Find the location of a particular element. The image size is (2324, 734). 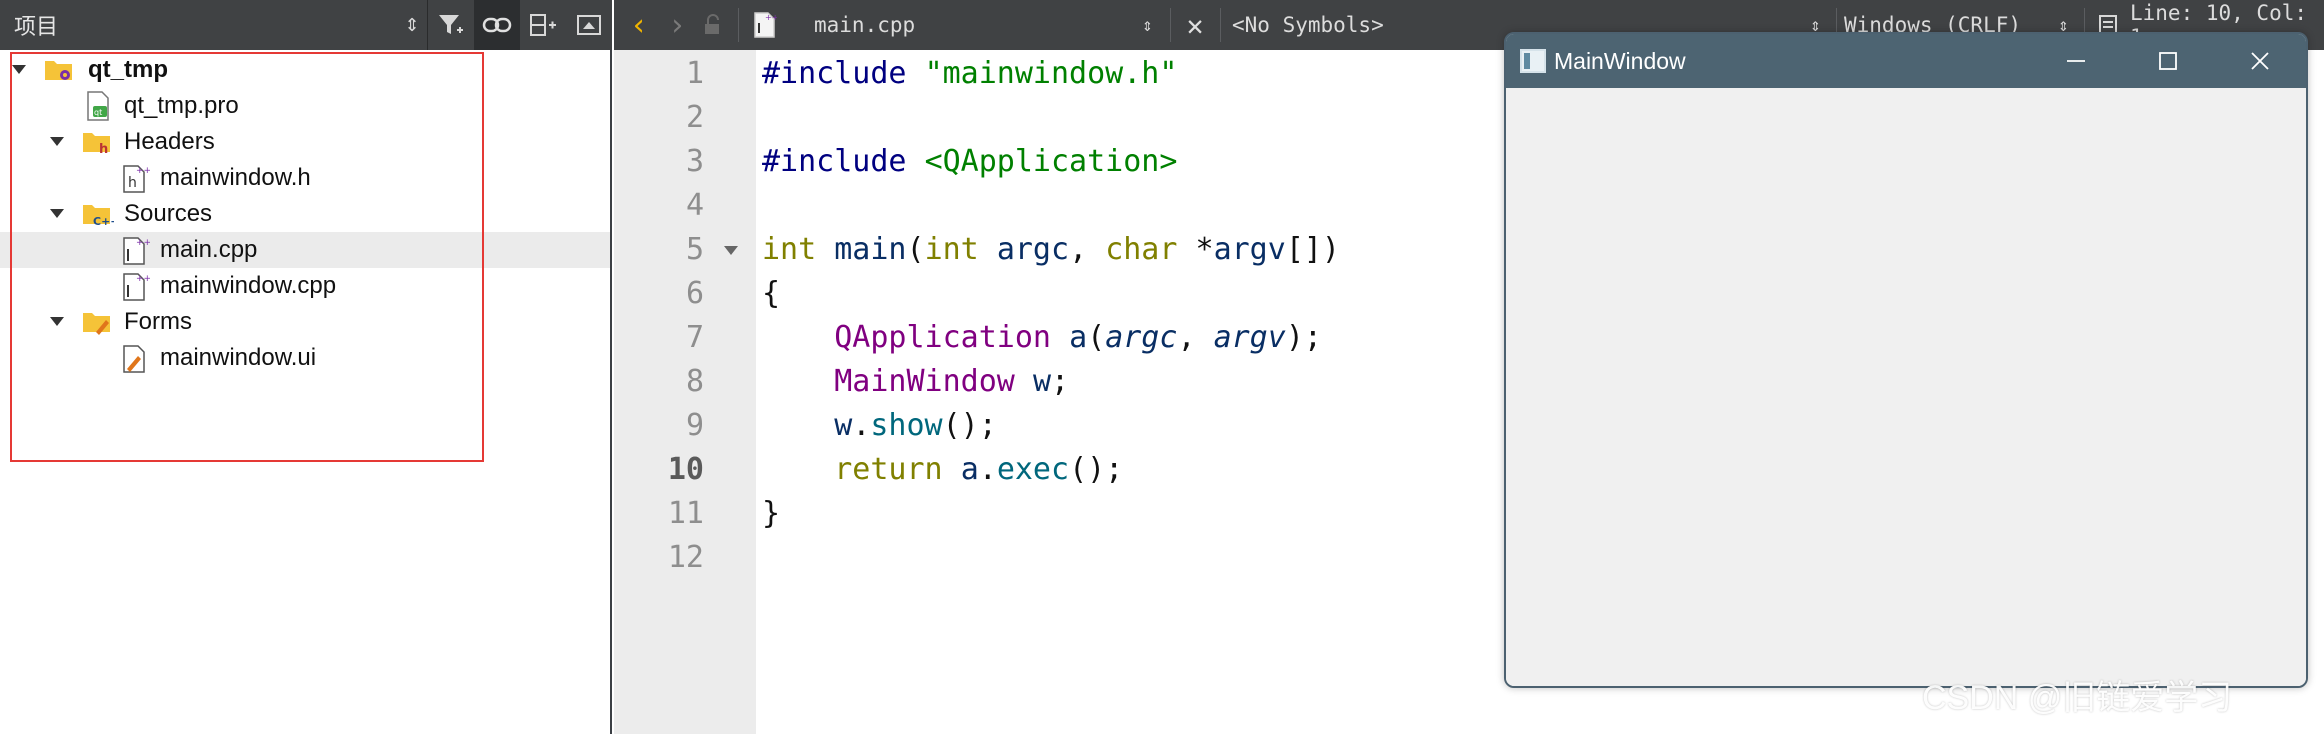

code-token: []) is located at coordinates (1312, 249).